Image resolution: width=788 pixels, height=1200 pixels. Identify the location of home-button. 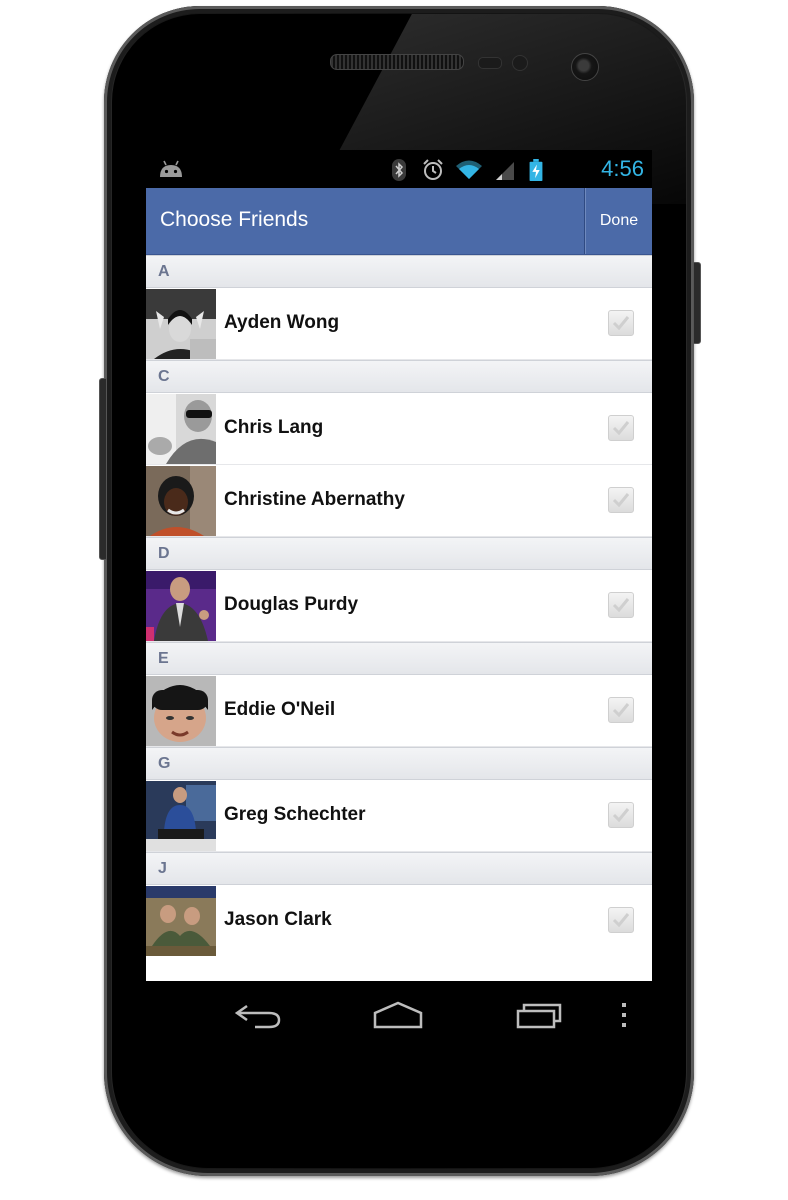
(398, 1015).